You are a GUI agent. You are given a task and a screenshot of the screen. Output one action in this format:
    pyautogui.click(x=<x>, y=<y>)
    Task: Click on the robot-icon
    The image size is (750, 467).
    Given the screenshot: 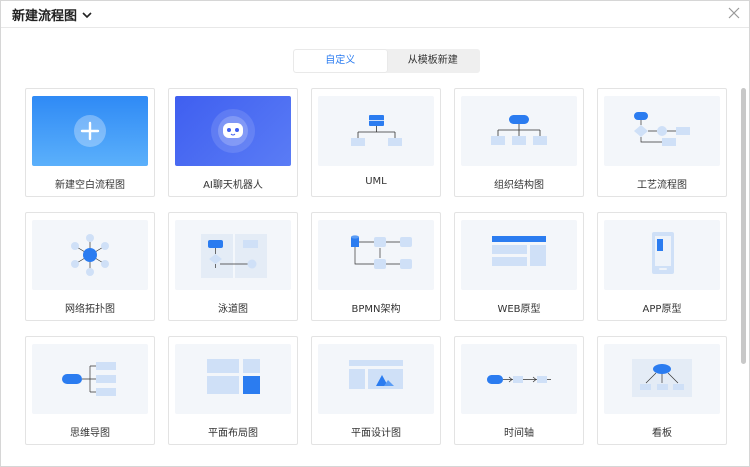 What is the action you would take?
    pyautogui.click(x=233, y=131)
    